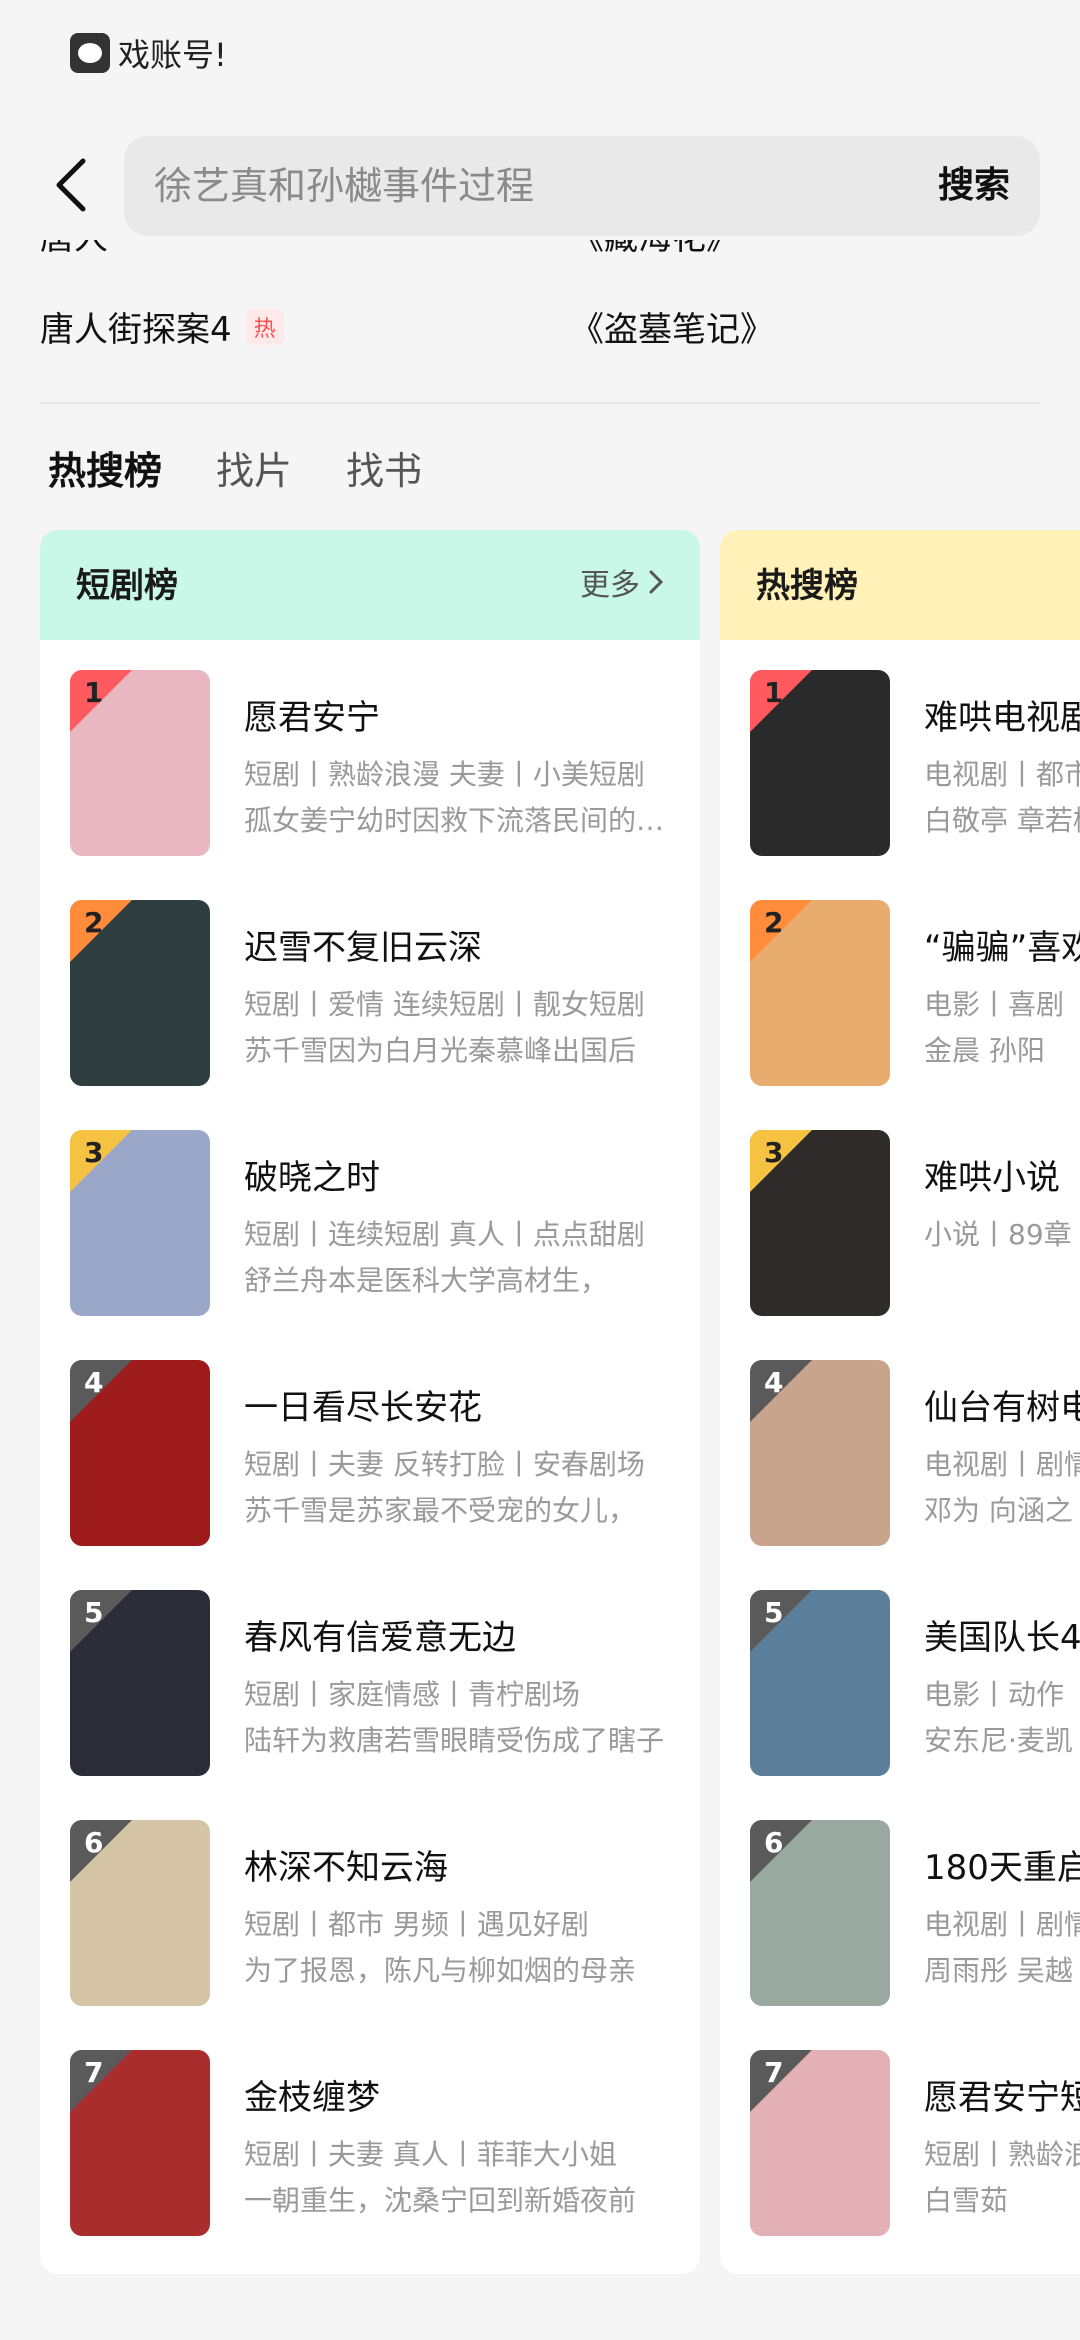 The image size is (1080, 2340). Describe the element at coordinates (444, 1004) in the screenshot. I see `item-meta: 短剧丨爱情 连续短剧丨靓女短剧` at that location.